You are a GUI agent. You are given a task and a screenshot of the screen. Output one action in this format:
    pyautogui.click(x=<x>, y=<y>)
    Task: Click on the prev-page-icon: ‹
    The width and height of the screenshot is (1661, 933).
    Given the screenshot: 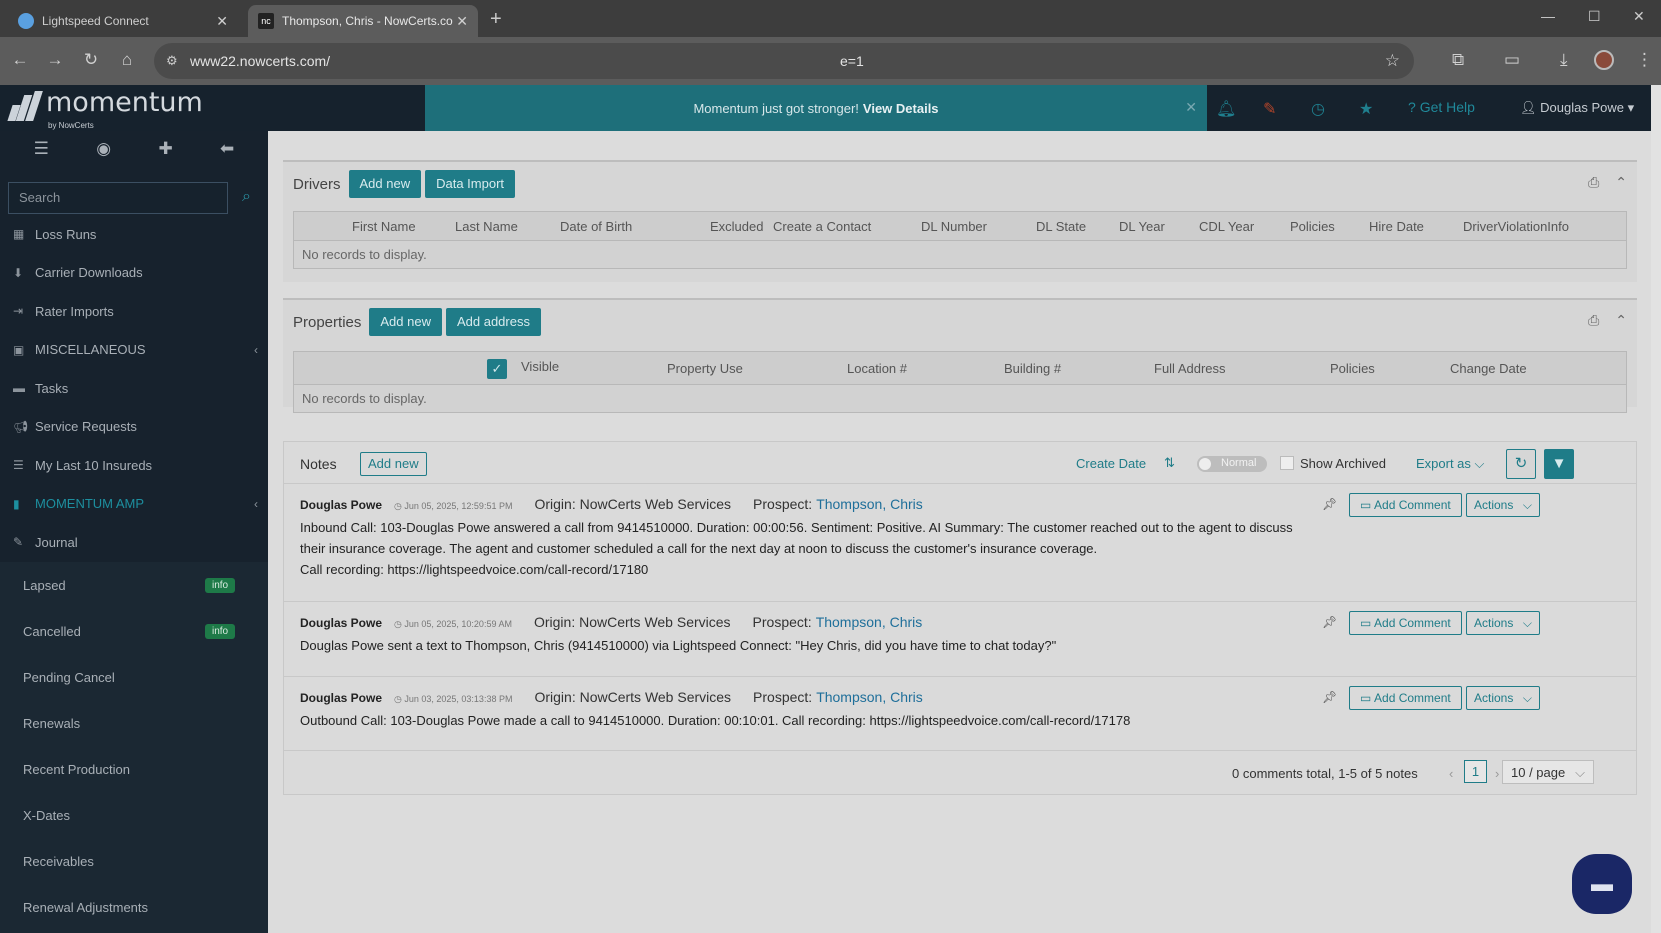 What is the action you would take?
    pyautogui.click(x=1451, y=773)
    